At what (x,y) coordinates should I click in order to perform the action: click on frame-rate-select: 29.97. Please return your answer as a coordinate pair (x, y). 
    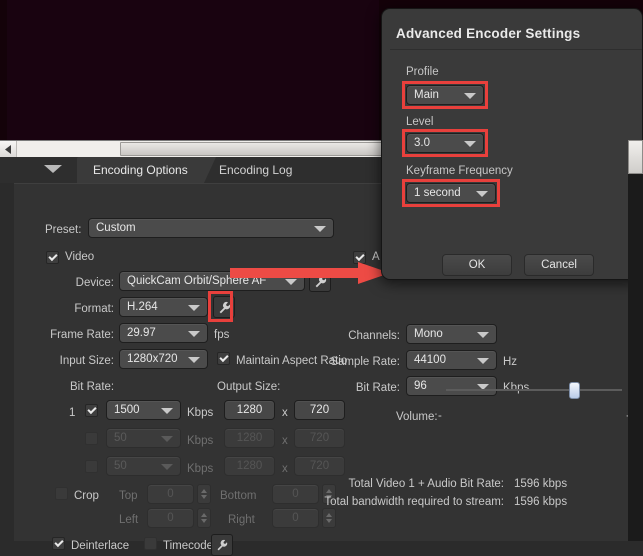
    Looking at the image, I should click on (163, 333).